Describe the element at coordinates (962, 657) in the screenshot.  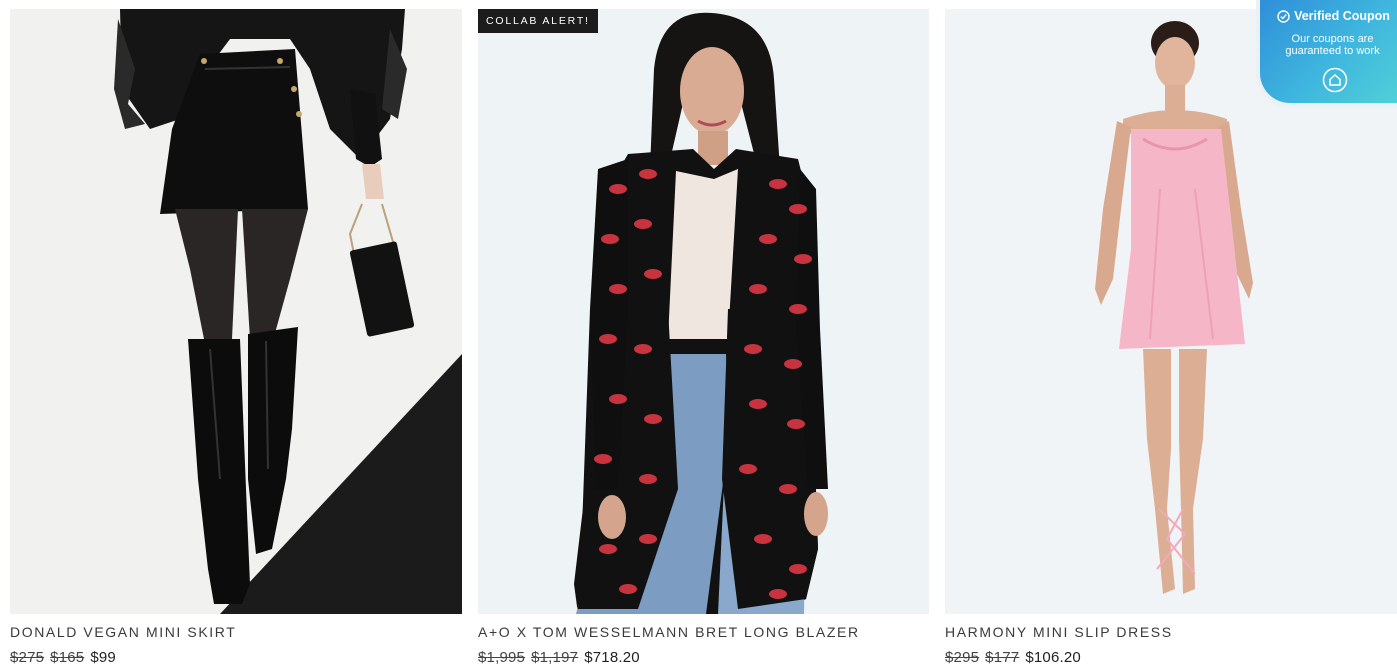
I see `original-price: $295` at that location.